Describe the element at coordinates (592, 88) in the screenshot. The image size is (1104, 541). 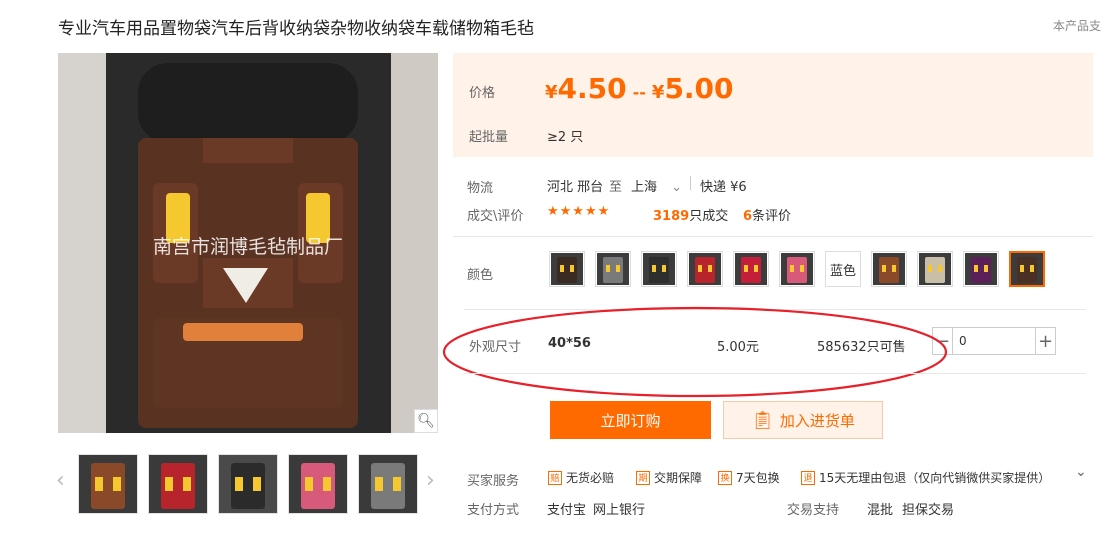
I see `price-min: 4.50` at that location.